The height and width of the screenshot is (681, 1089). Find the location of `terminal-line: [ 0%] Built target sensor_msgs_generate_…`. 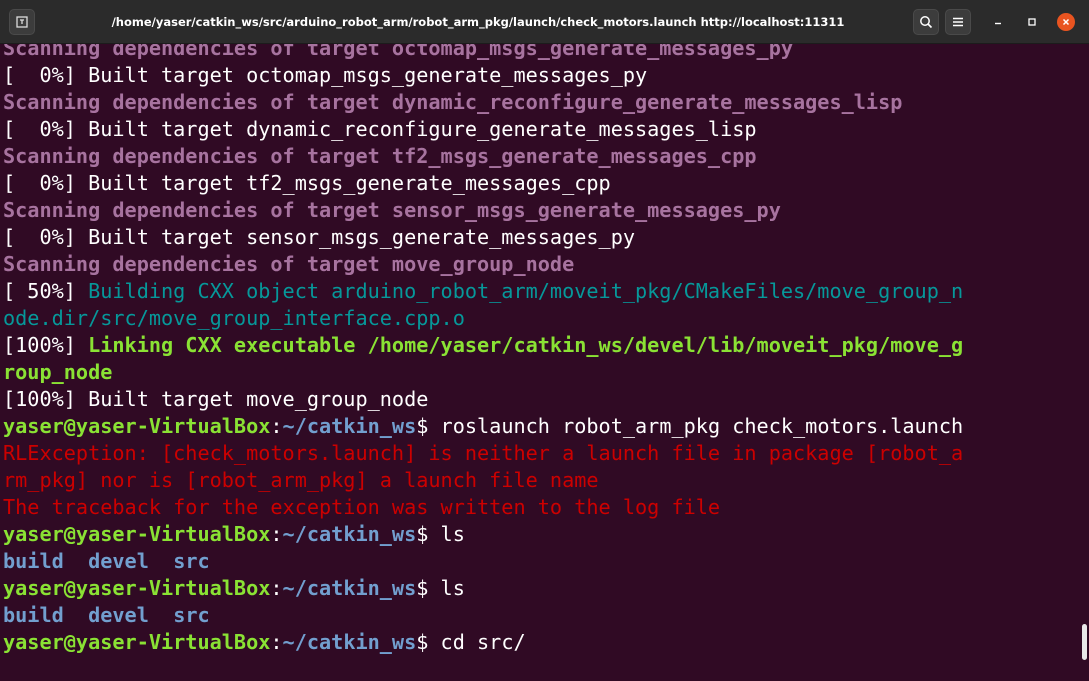

terminal-line: [ 0%] Built target sensor_msgs_generate_… is located at coordinates (319, 237).